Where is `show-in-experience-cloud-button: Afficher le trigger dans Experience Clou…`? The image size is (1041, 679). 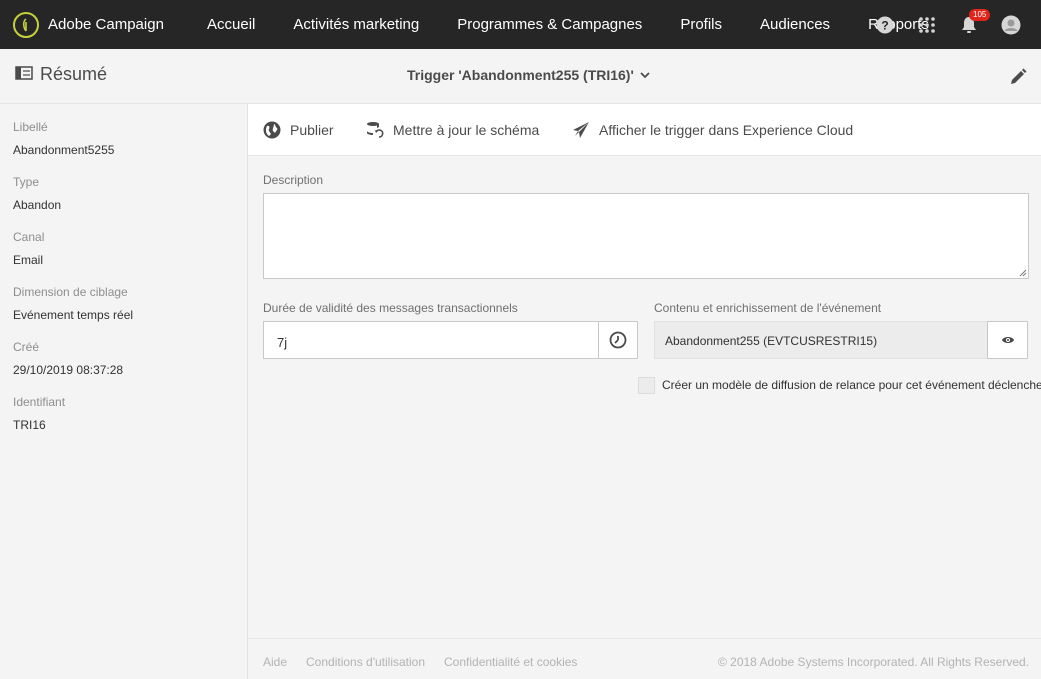
show-in-experience-cloud-button: Afficher le trigger dans Experience Clou… is located at coordinates (712, 130).